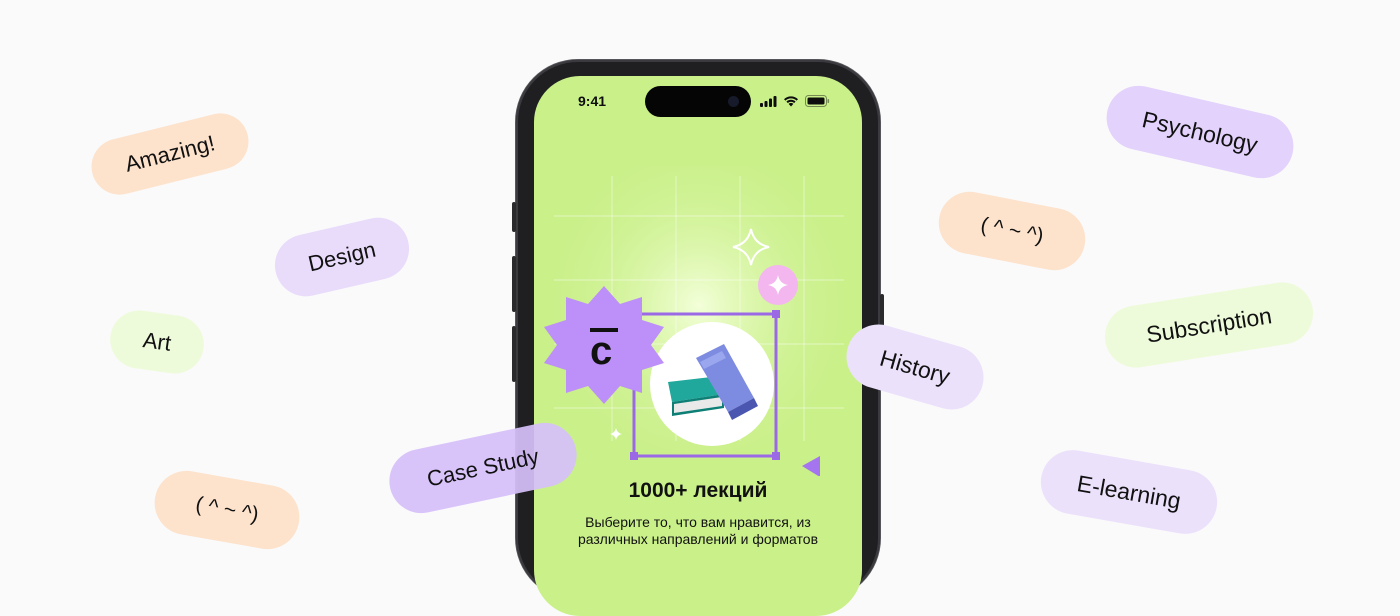 This screenshot has height=616, width=1400. Describe the element at coordinates (170, 154) in the screenshot. I see `tag-amazing: Amazing!` at that location.